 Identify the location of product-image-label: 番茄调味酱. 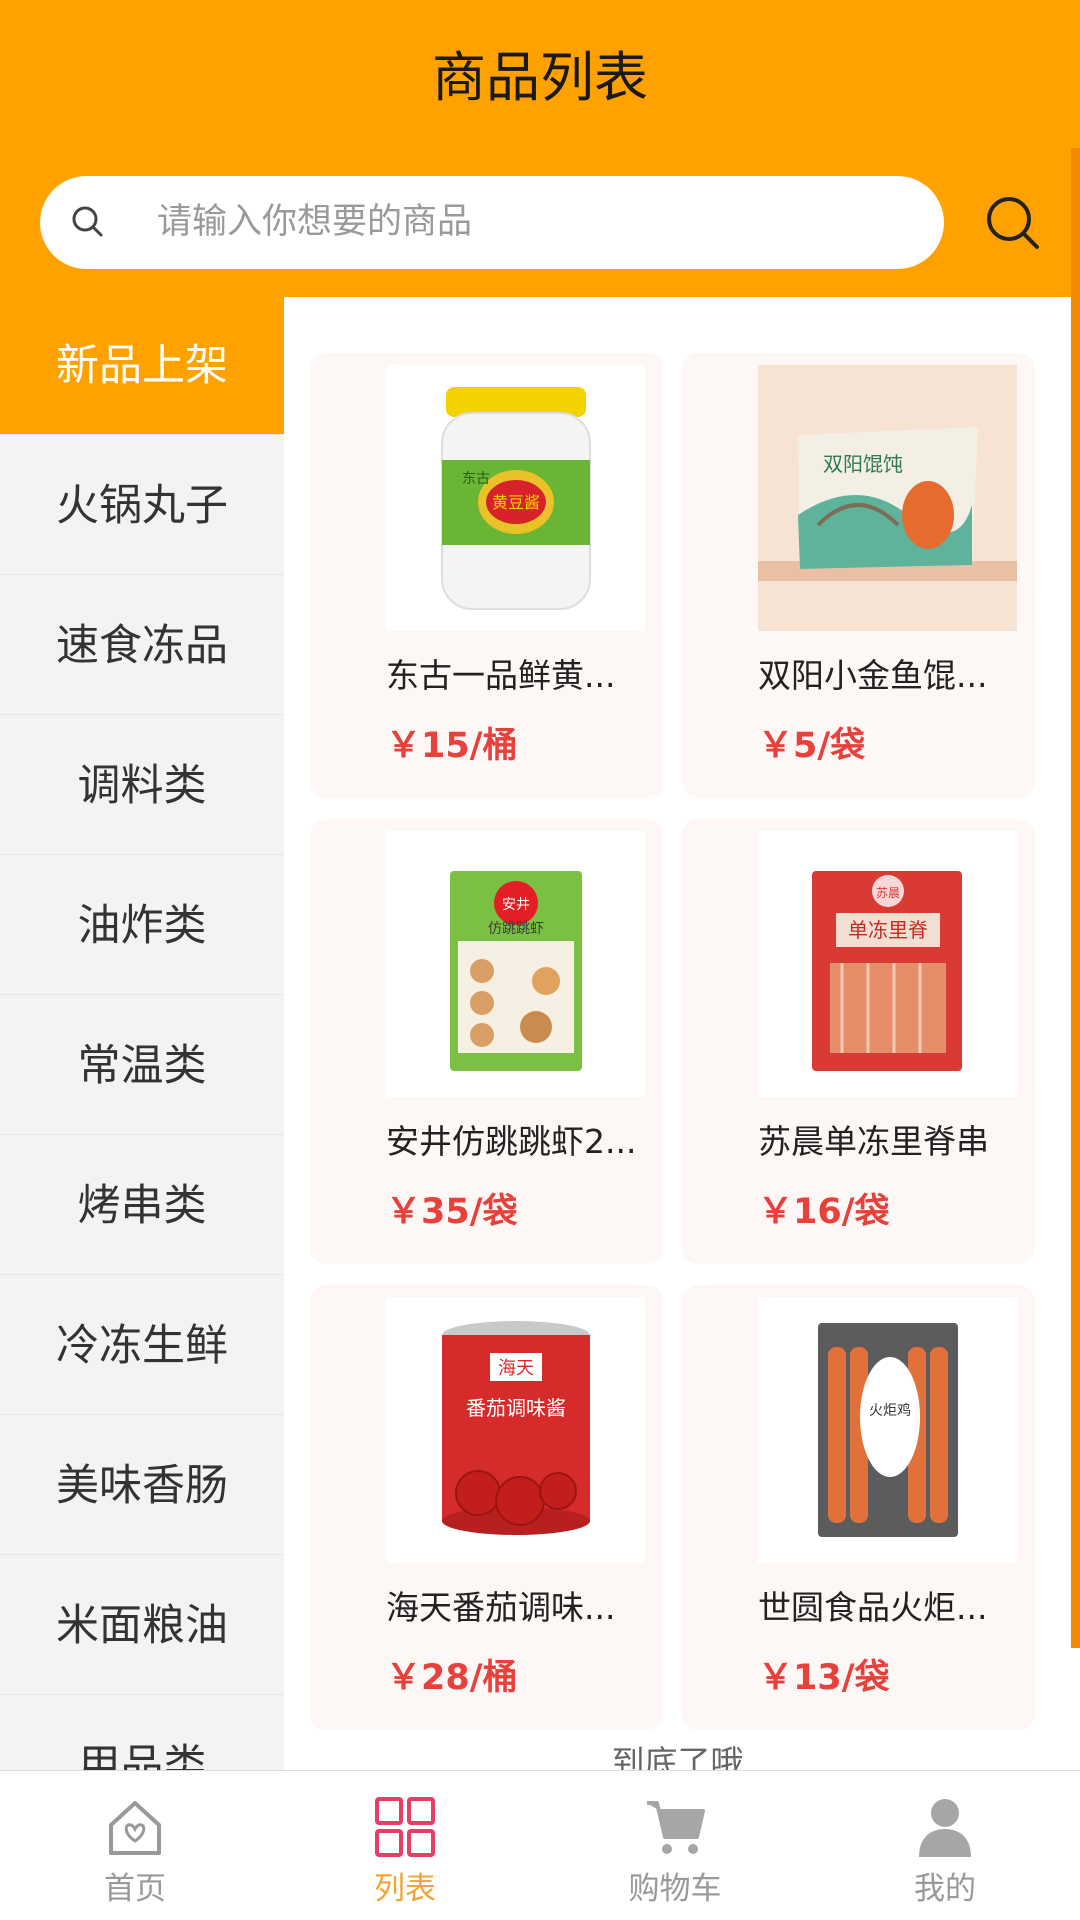
(516, 1408).